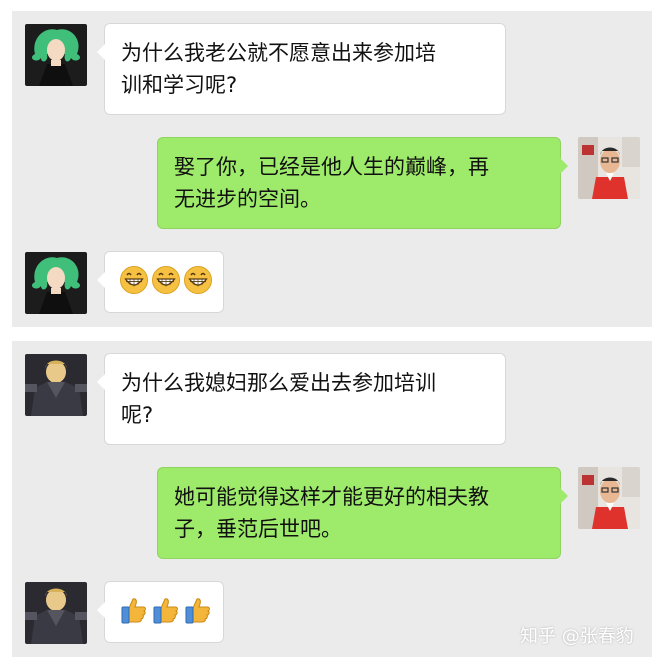 Image resolution: width=665 pixels, height=665 pixels. Describe the element at coordinates (179, 85) in the screenshot. I see `message-line: 训和学习呢?` at that location.